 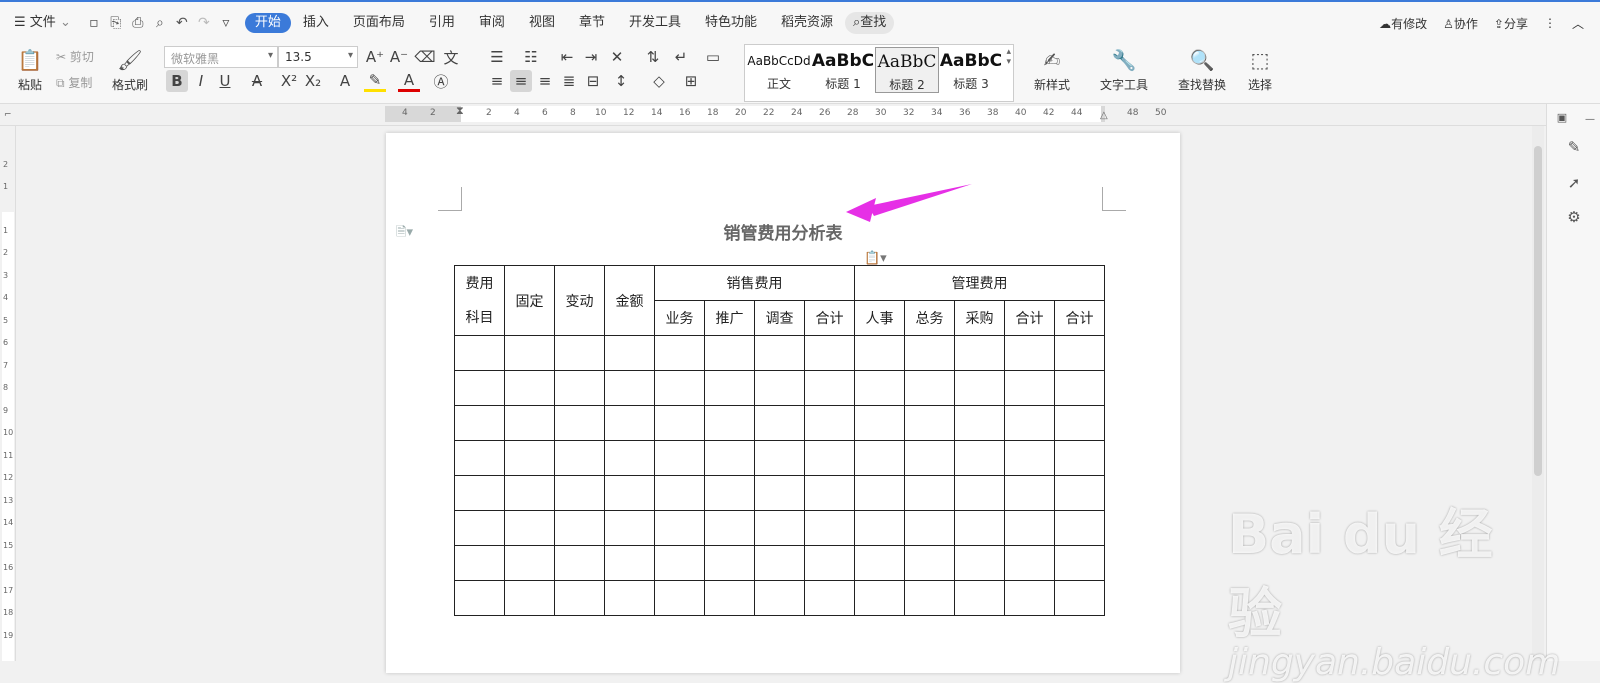 I want to click on vertical-scrollbar, so click(x=1538, y=393).